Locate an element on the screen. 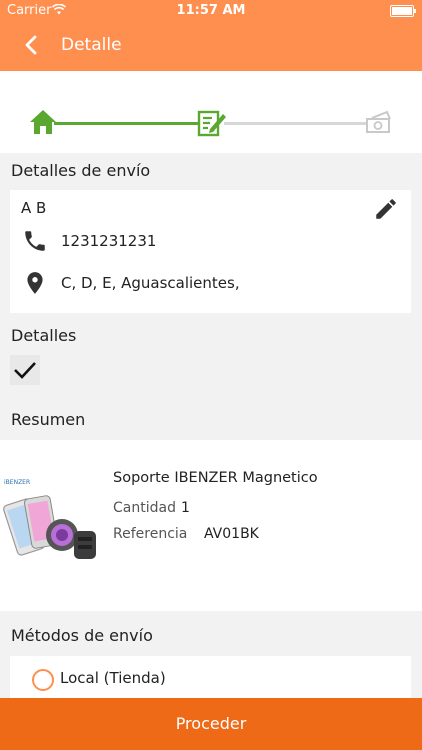 This screenshot has width=422, height=750. reference-label: Referencia is located at coordinates (150, 534).